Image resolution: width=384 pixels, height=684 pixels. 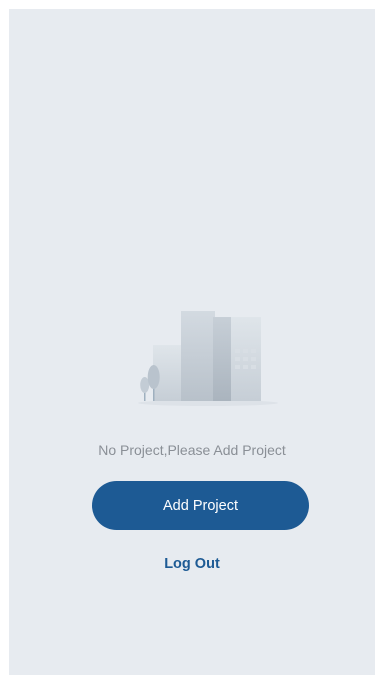 I want to click on empty-state-message: No Project,Please Add Project, so click(x=192, y=450).